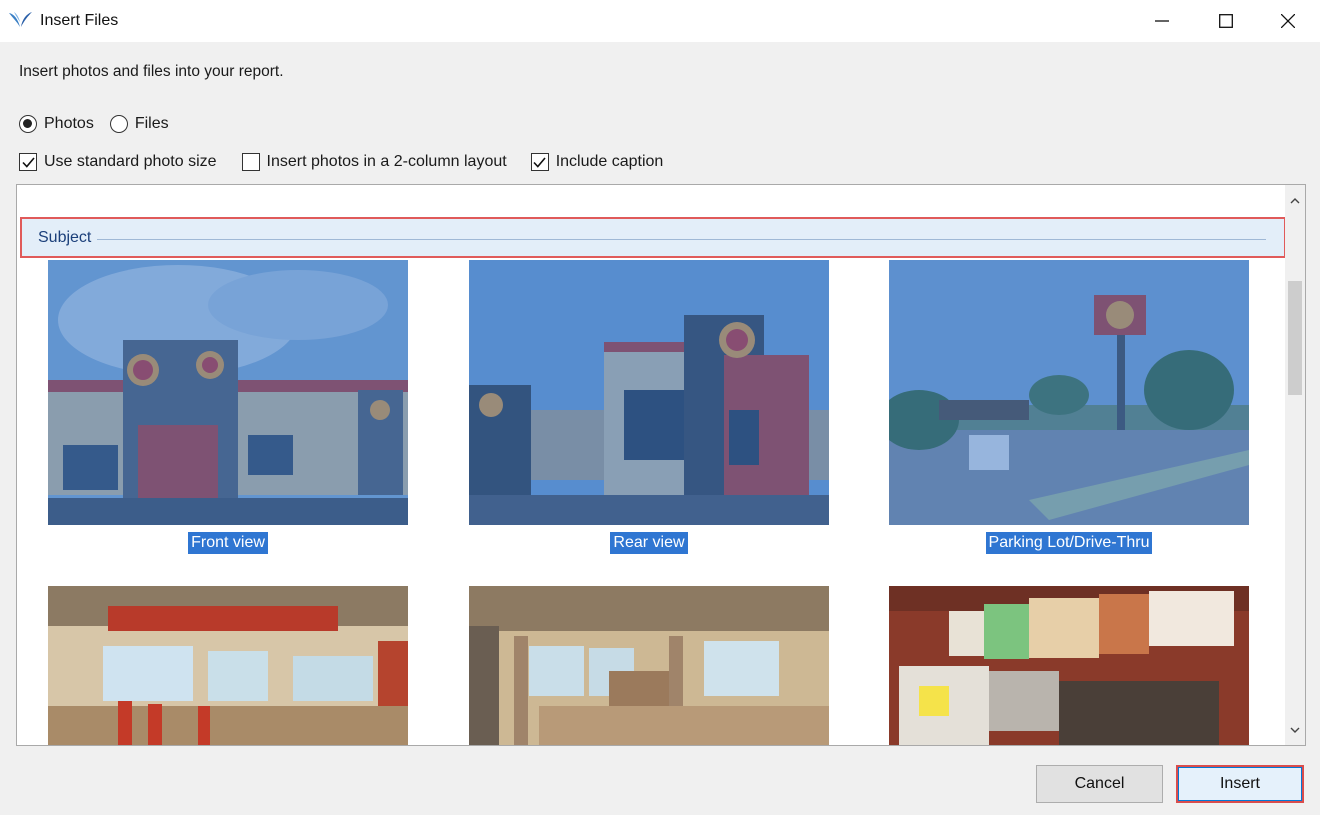 This screenshot has height=815, width=1320. I want to click on parking-lot-image, so click(1069, 392).